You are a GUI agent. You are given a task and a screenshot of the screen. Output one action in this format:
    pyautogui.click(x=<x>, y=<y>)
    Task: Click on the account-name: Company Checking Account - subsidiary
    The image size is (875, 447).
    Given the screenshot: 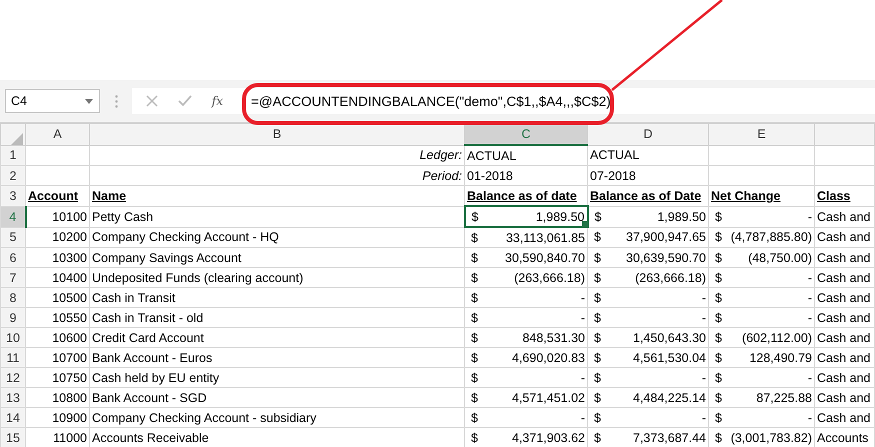 What is the action you would take?
    pyautogui.click(x=204, y=417)
    